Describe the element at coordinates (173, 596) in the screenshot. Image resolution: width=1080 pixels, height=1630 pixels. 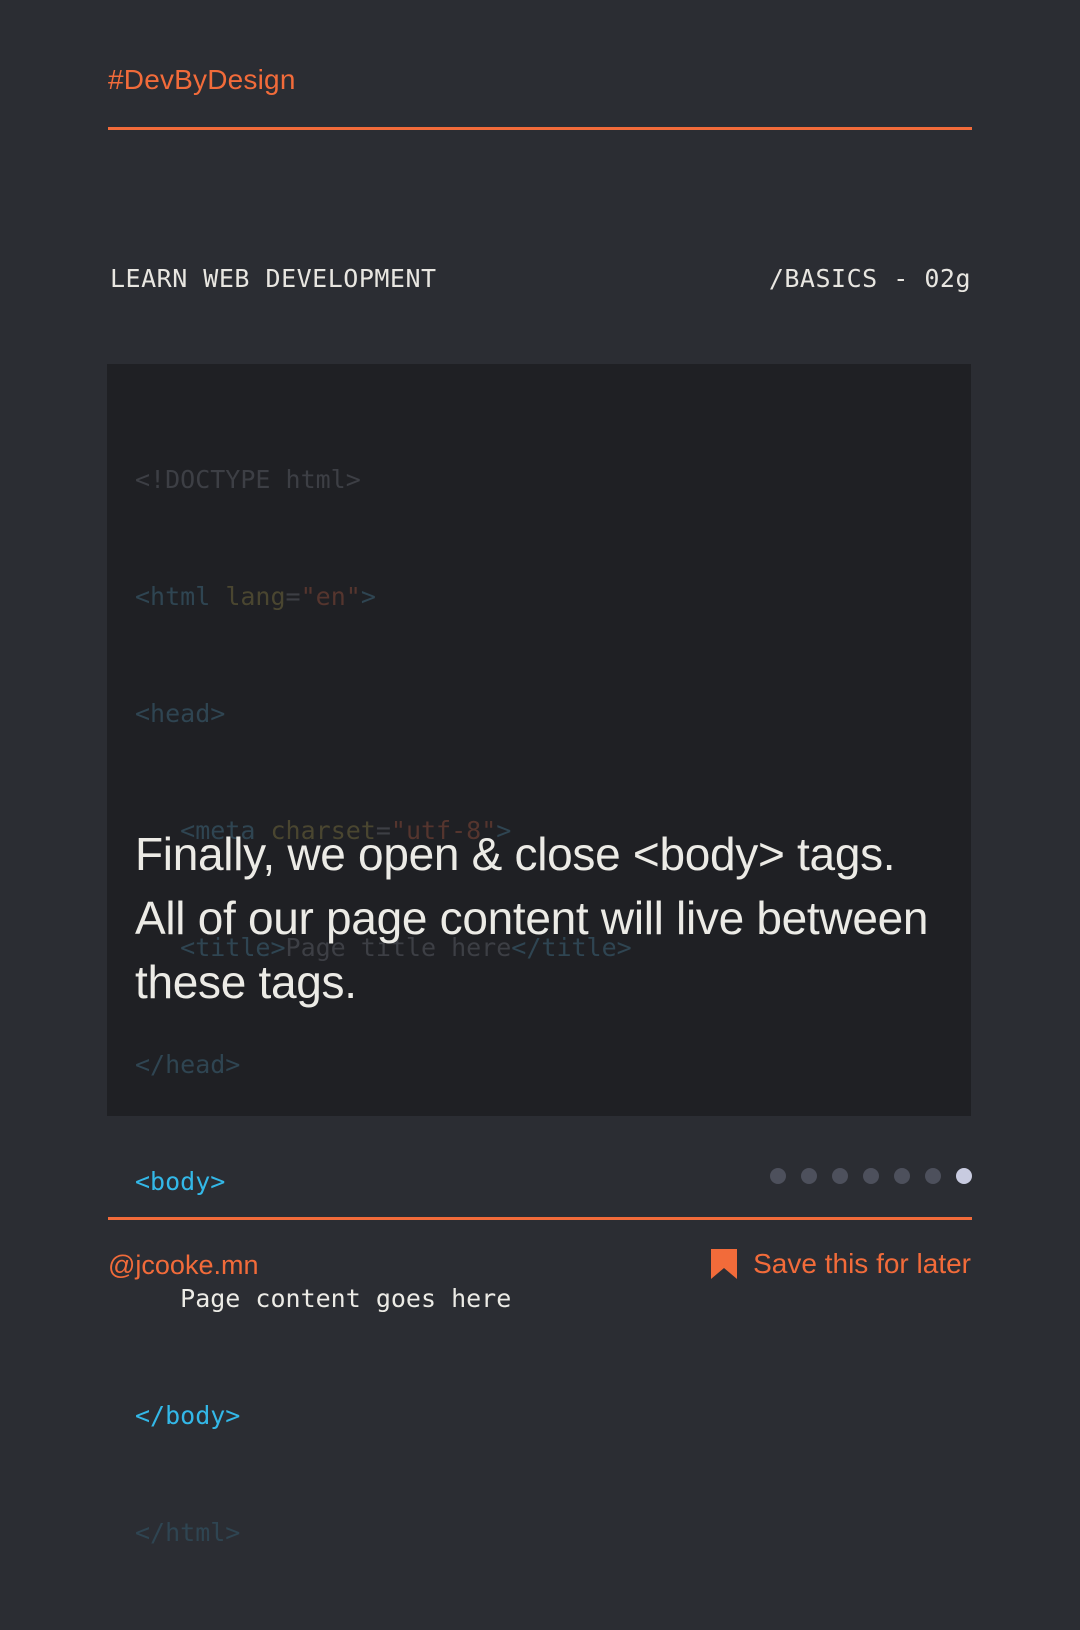
I see `code-html-open-tag: <html` at that location.